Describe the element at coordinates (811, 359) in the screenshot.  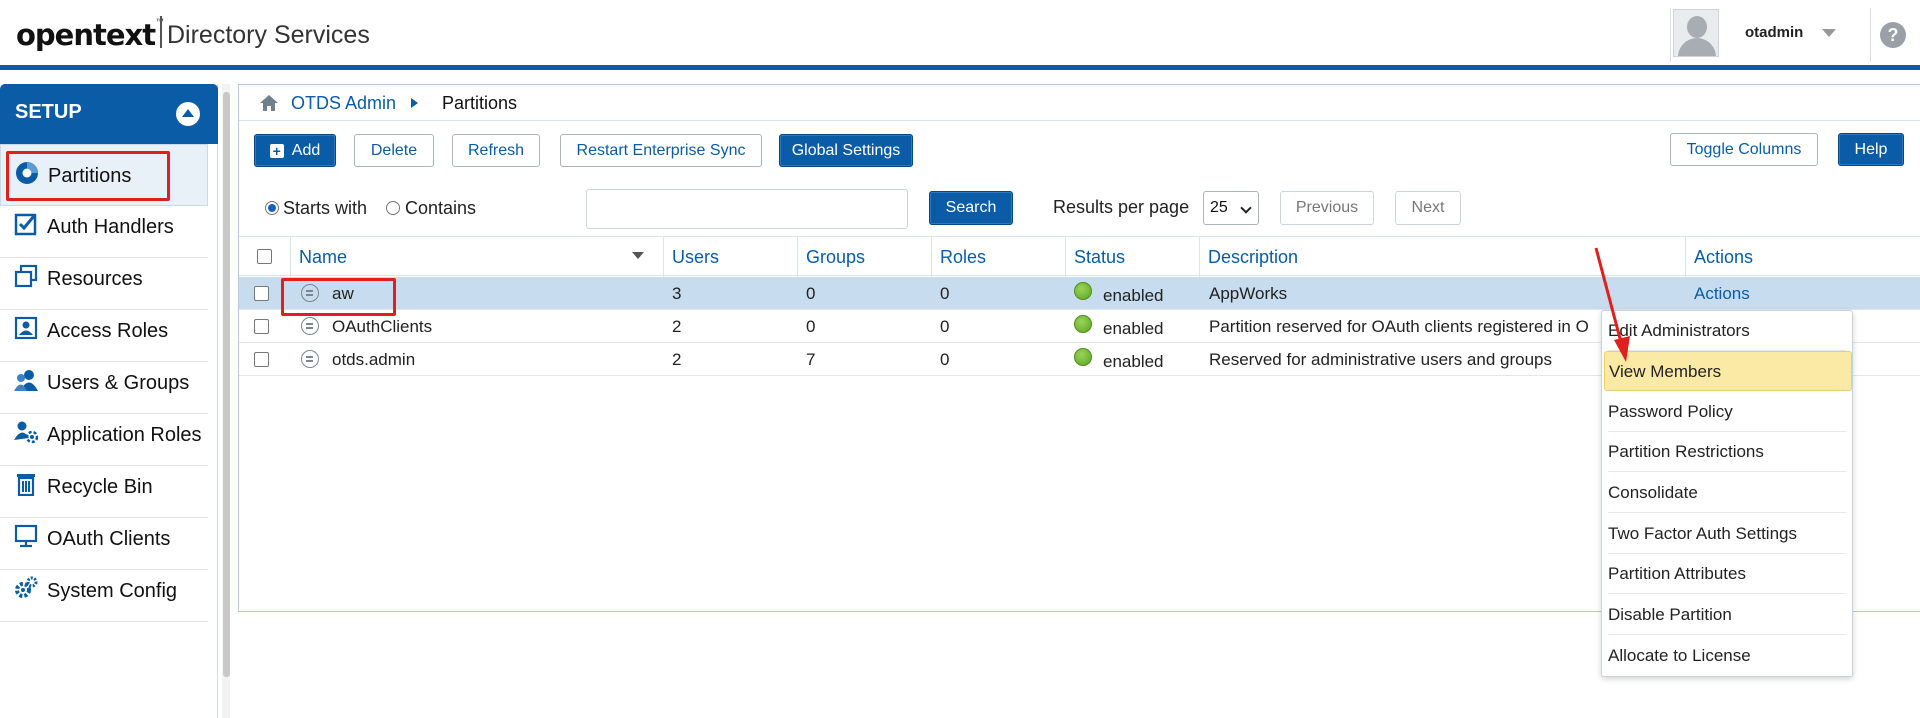
I see `groups-count: 7` at that location.